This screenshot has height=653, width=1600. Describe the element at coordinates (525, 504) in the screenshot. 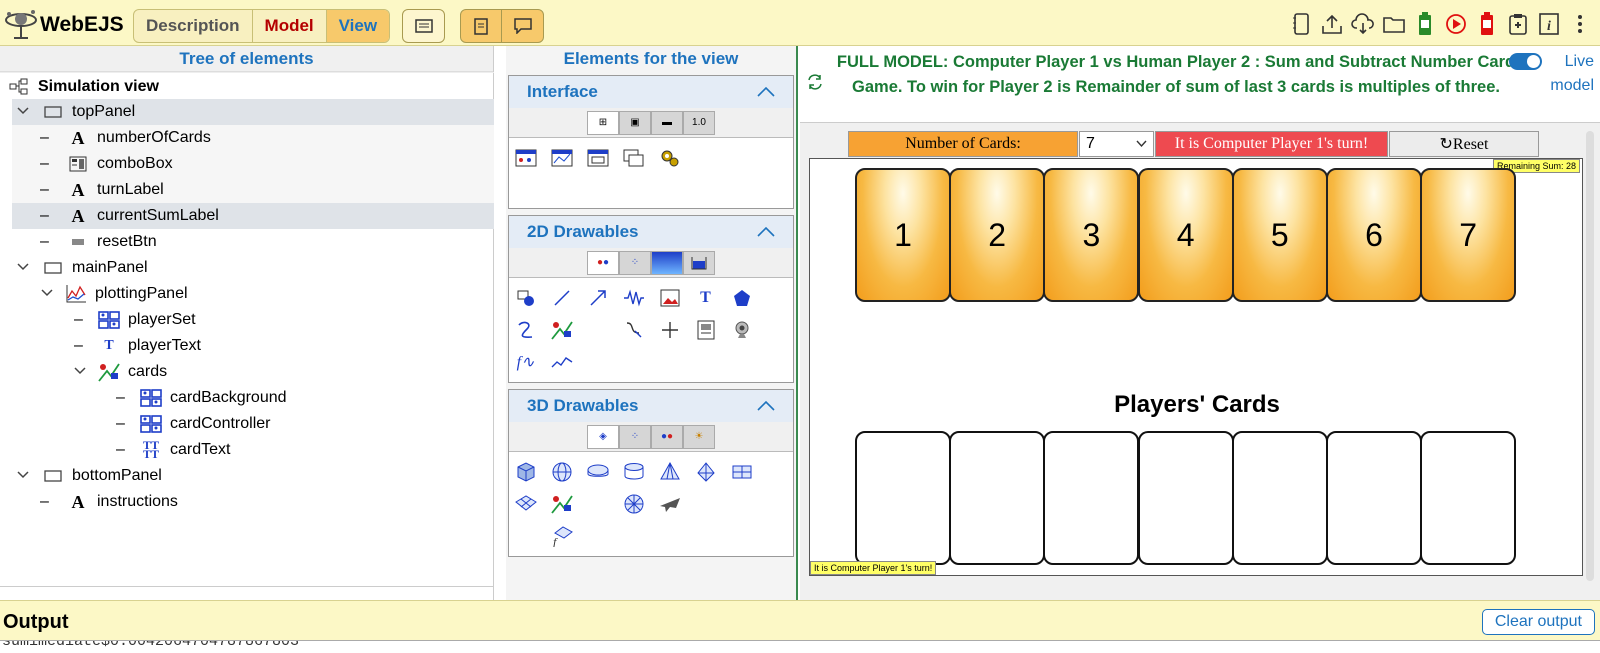

I see `surface-icon` at that location.